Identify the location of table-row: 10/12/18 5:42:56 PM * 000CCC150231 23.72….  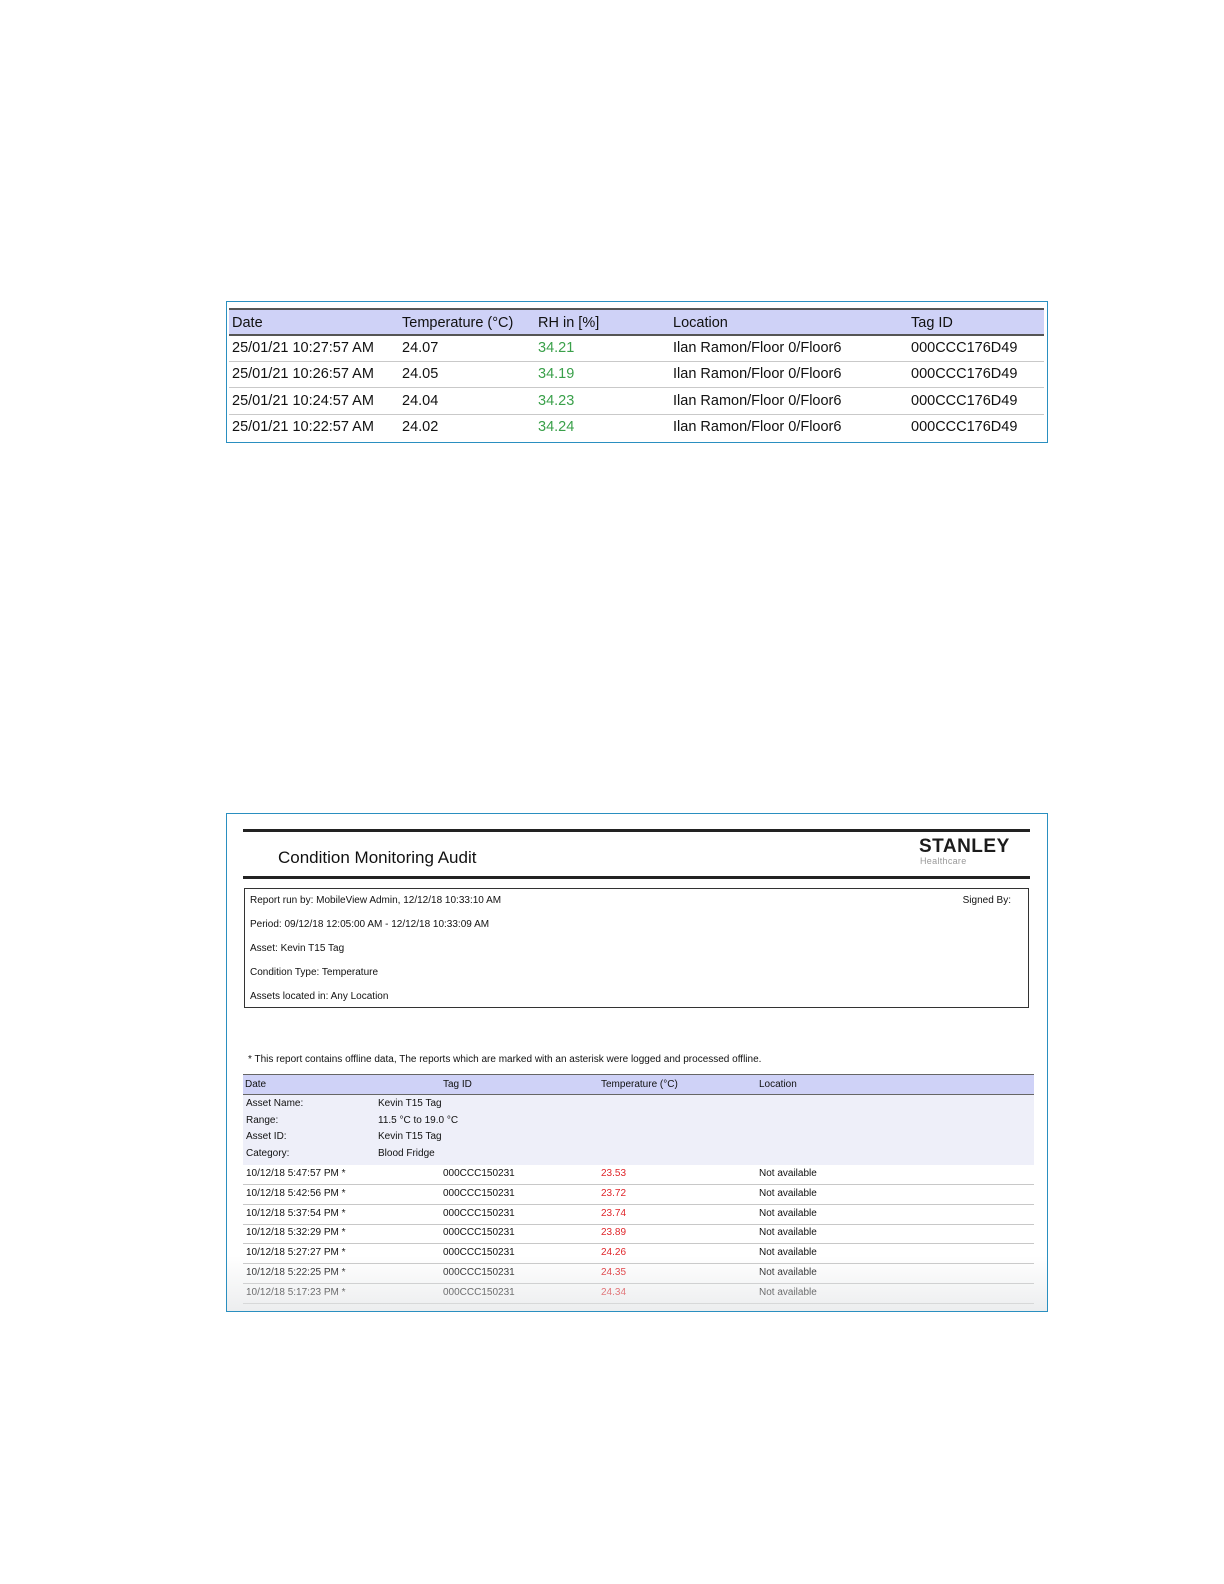
(638, 1195).